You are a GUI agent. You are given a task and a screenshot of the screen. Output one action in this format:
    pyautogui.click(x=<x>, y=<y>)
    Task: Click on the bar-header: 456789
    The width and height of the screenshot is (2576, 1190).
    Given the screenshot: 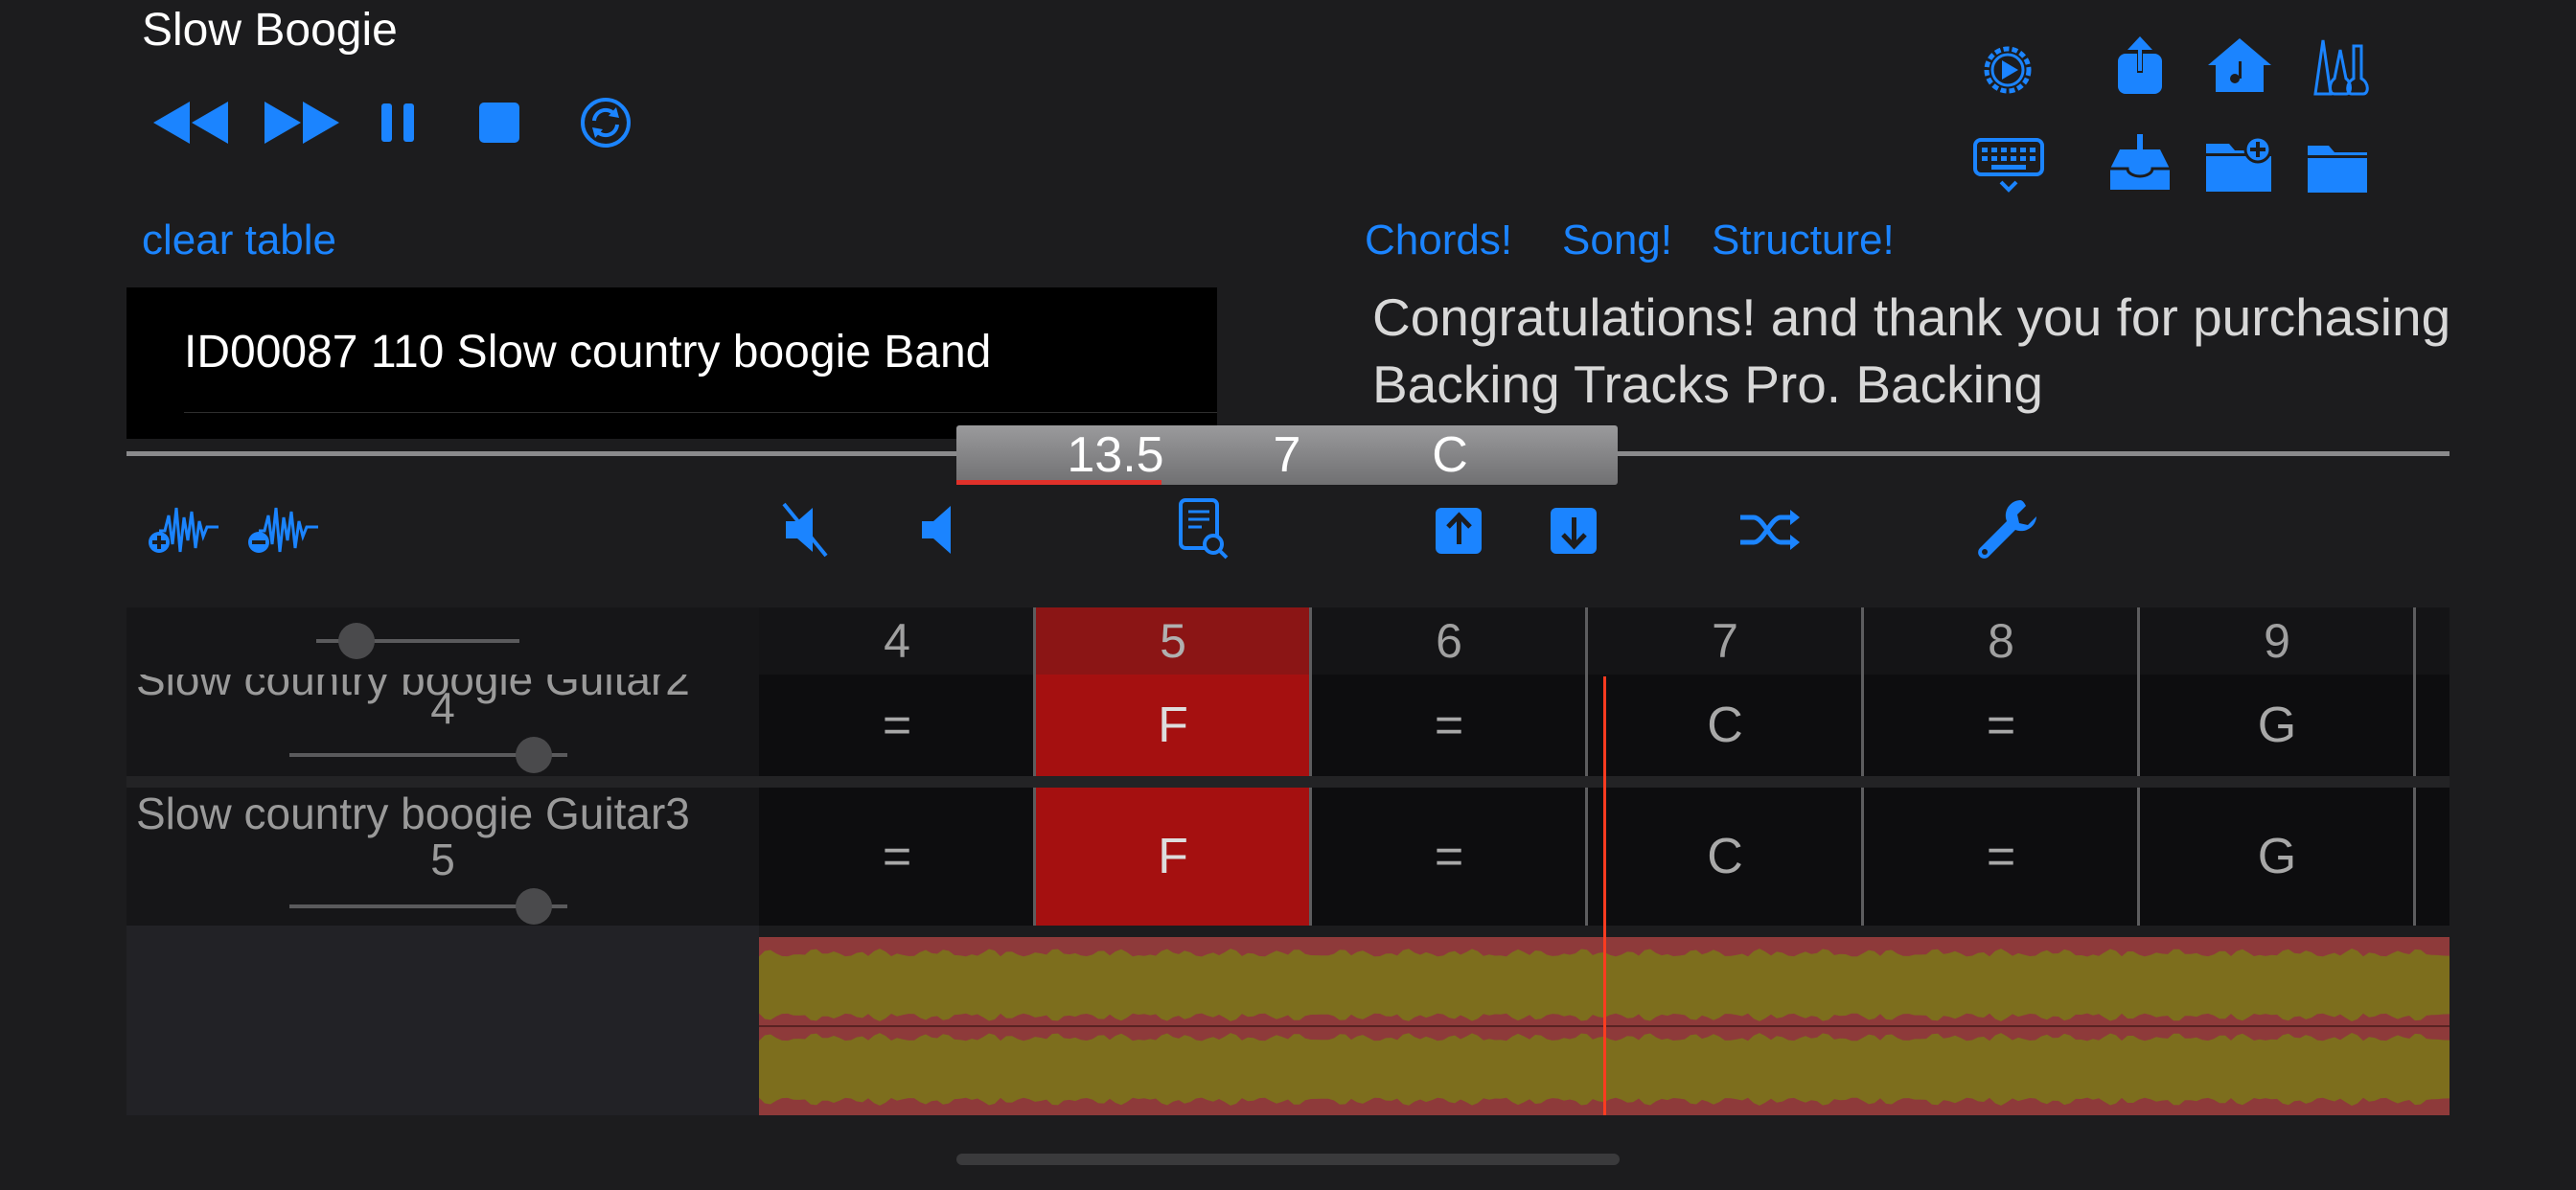 What is the action you would take?
    pyautogui.click(x=1604, y=641)
    